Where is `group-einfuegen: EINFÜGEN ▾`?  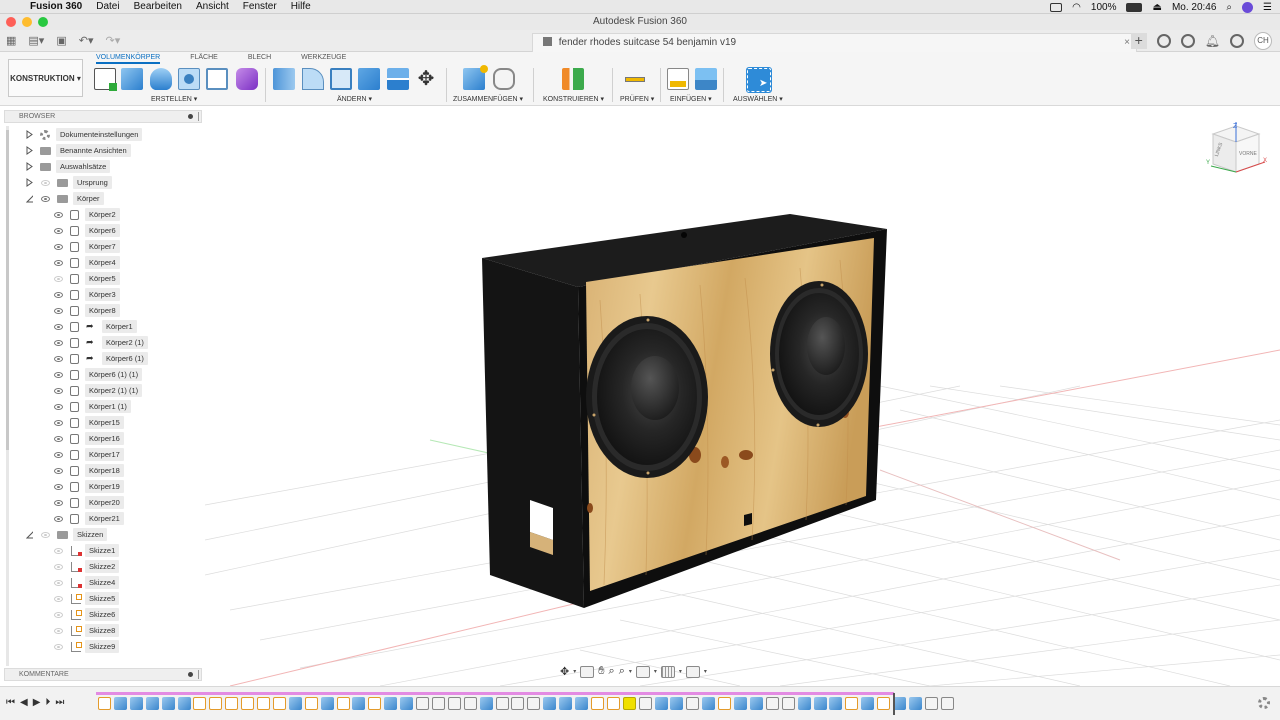 group-einfuegen: EINFÜGEN ▾ is located at coordinates (691, 99).